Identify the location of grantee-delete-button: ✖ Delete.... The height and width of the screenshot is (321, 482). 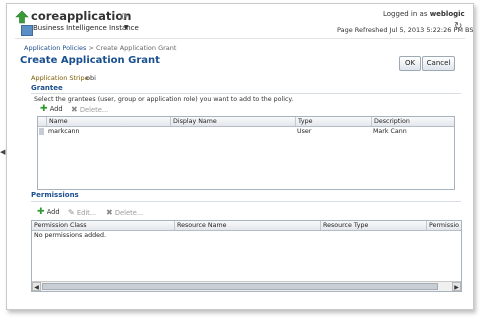
(89, 109).